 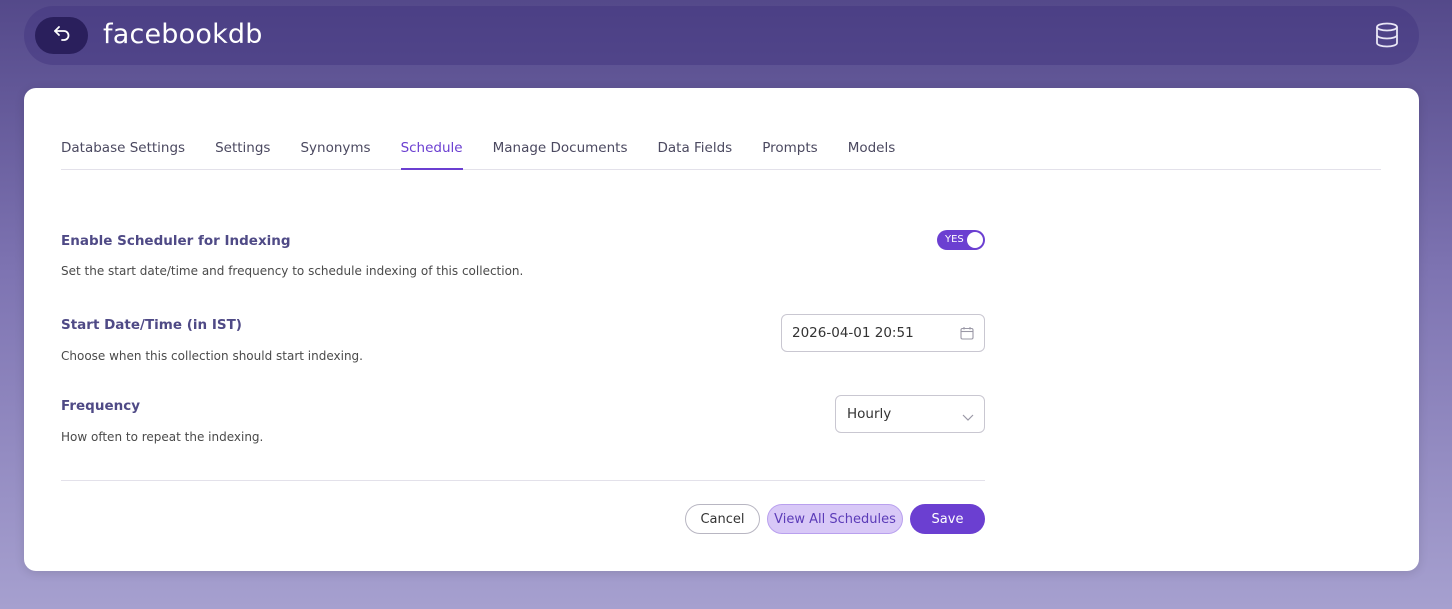 I want to click on divider, so click(x=523, y=480).